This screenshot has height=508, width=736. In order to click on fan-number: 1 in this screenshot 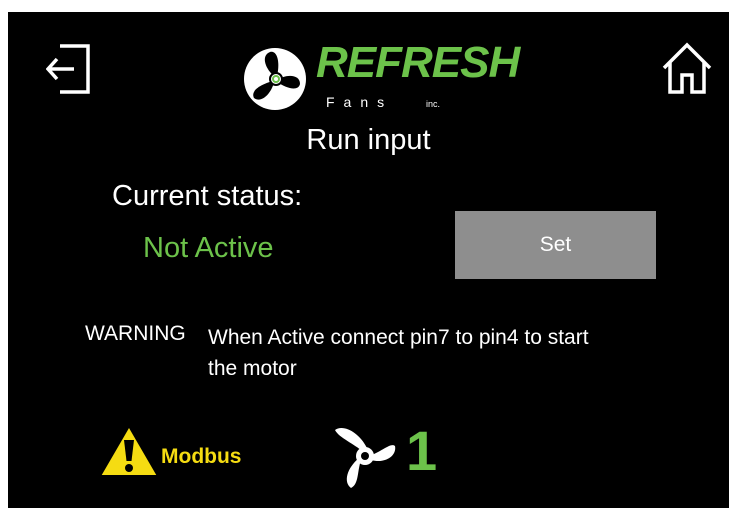, I will do `click(422, 450)`.